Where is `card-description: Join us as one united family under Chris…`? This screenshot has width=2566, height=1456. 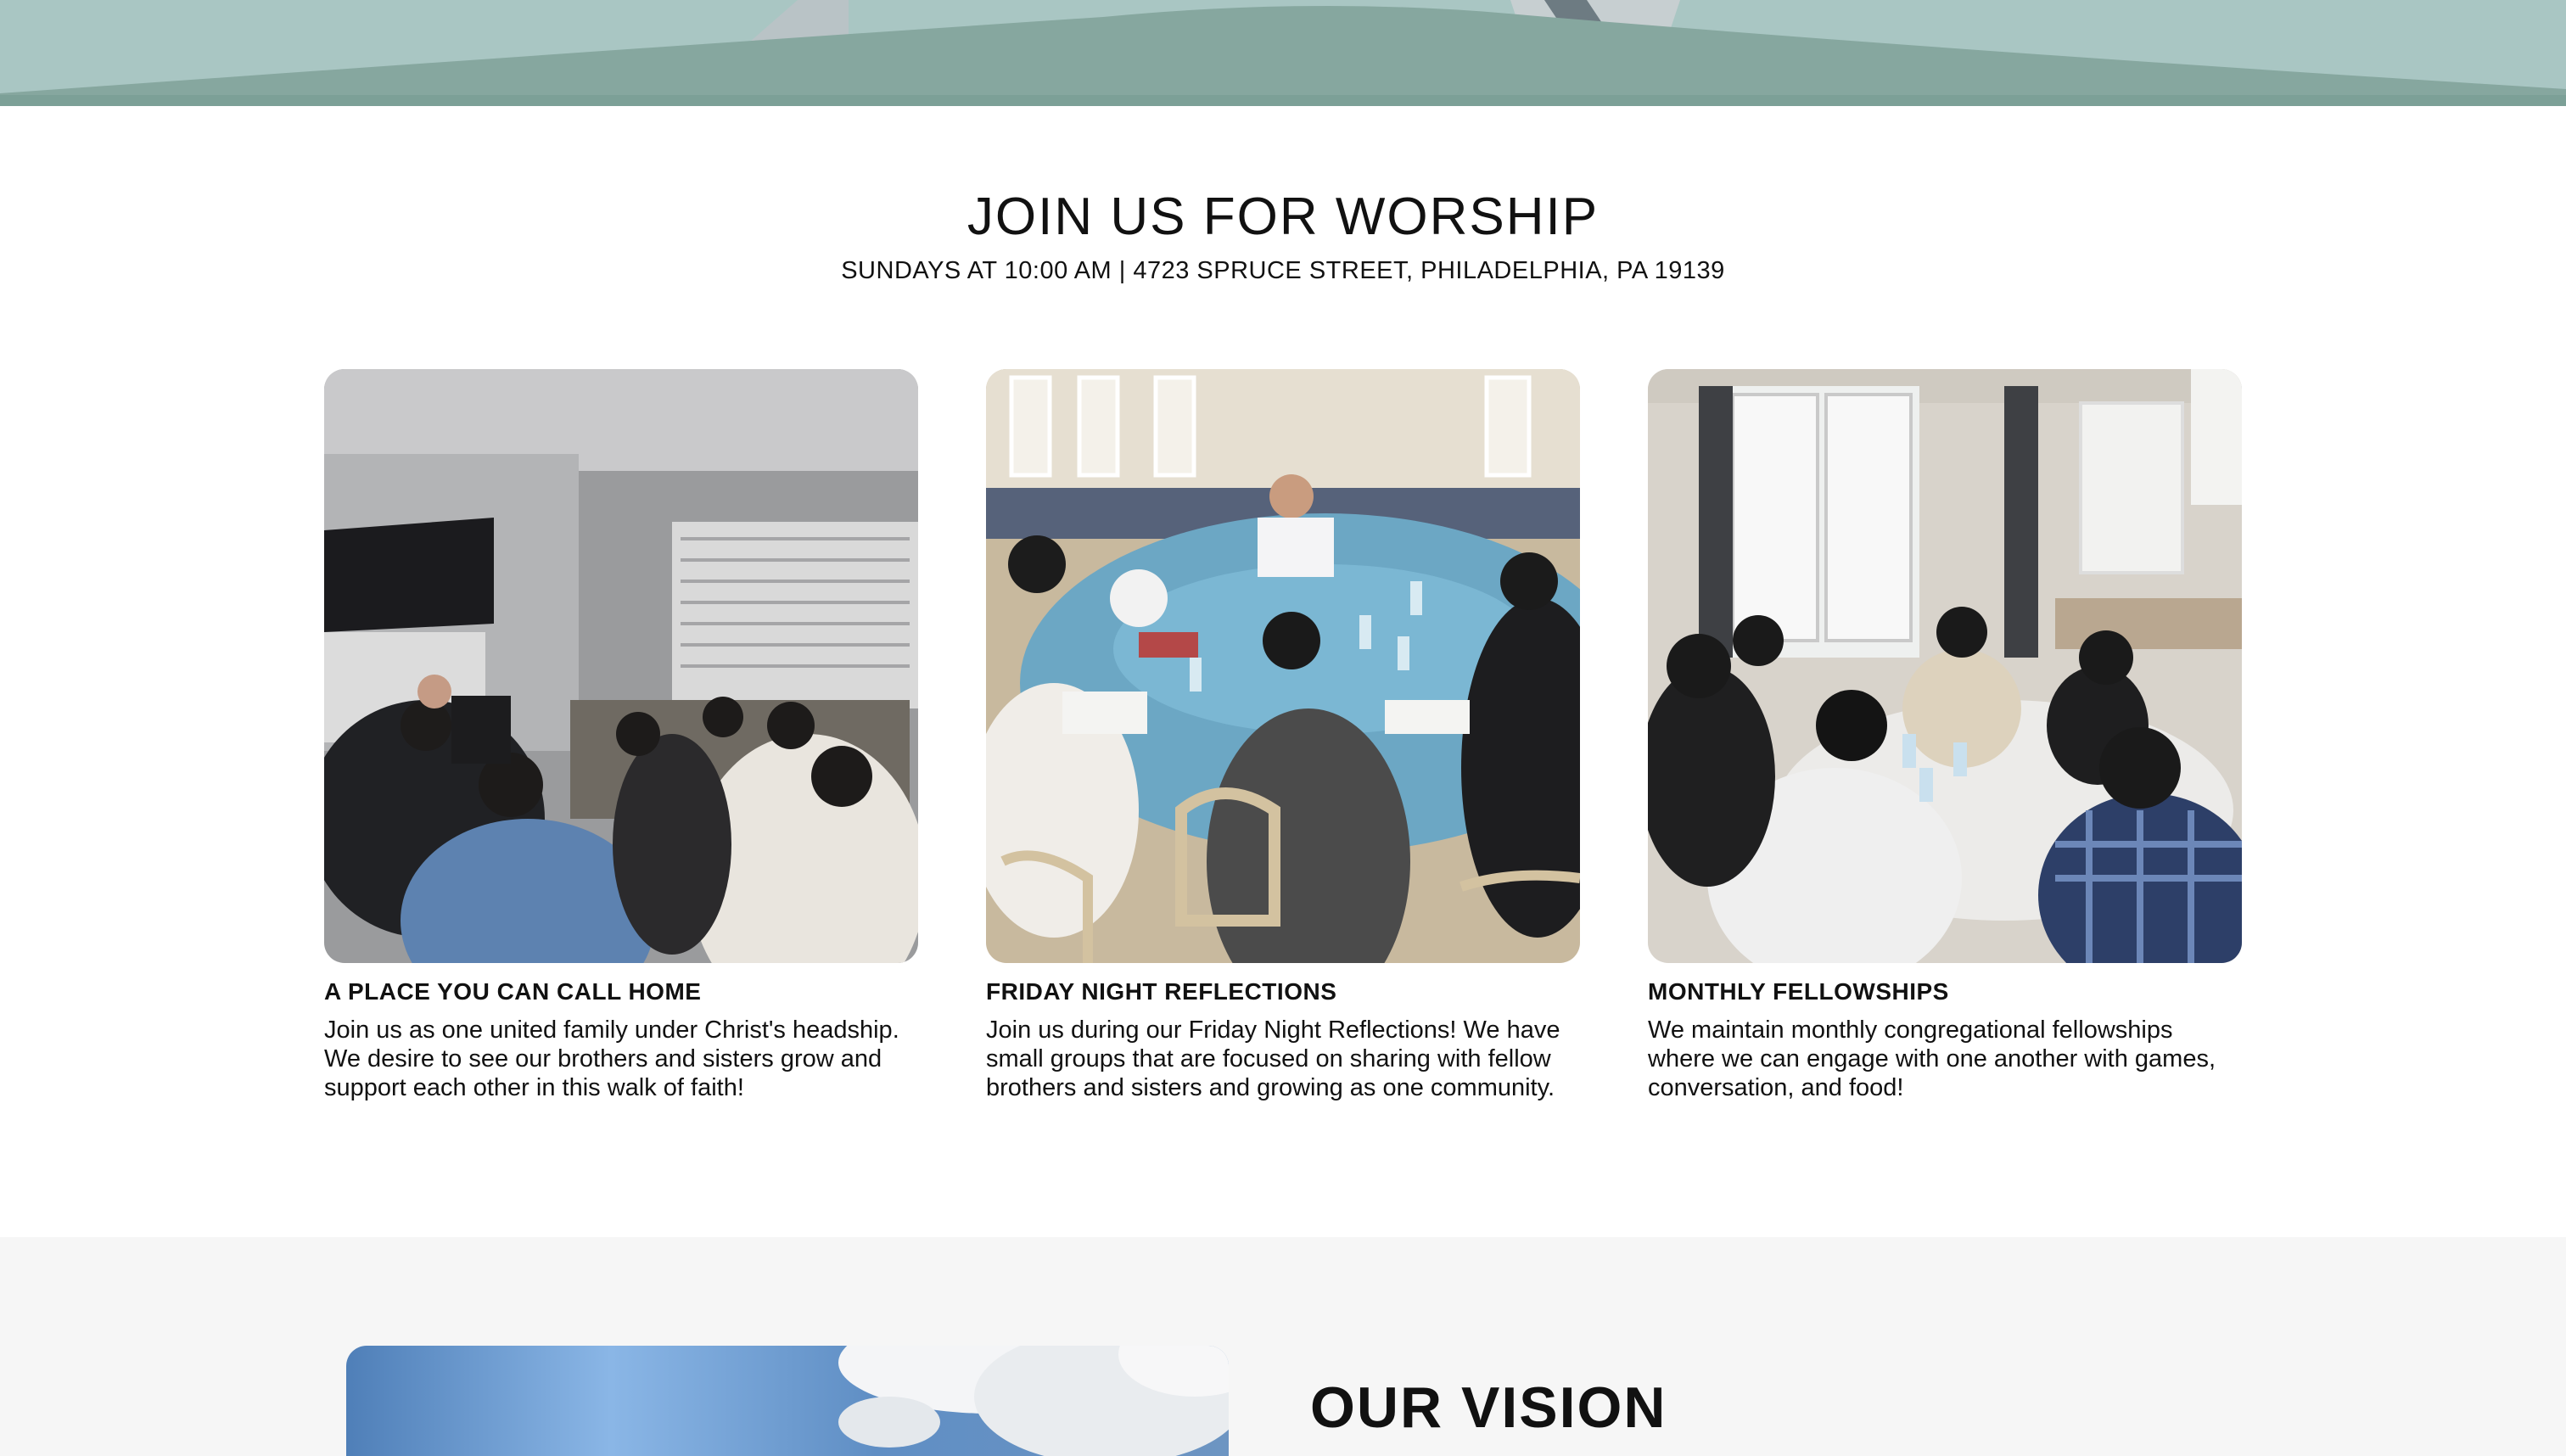 card-description: Join us as one united family under Chris… is located at coordinates (611, 1058).